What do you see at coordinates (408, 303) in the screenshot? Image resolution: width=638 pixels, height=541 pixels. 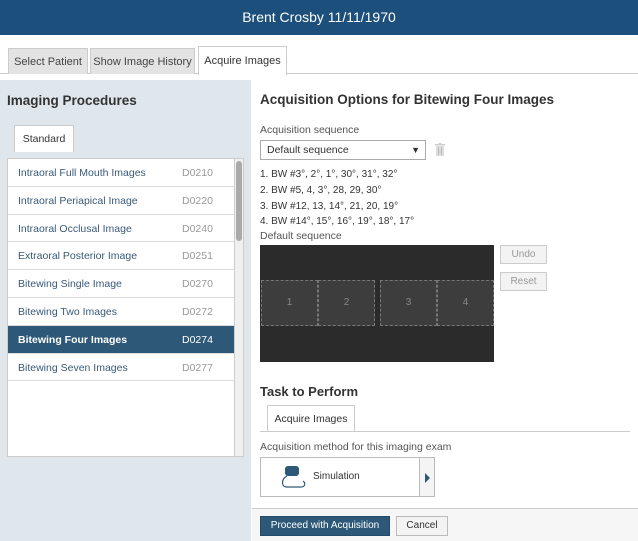 I see `image-slot: 3` at bounding box center [408, 303].